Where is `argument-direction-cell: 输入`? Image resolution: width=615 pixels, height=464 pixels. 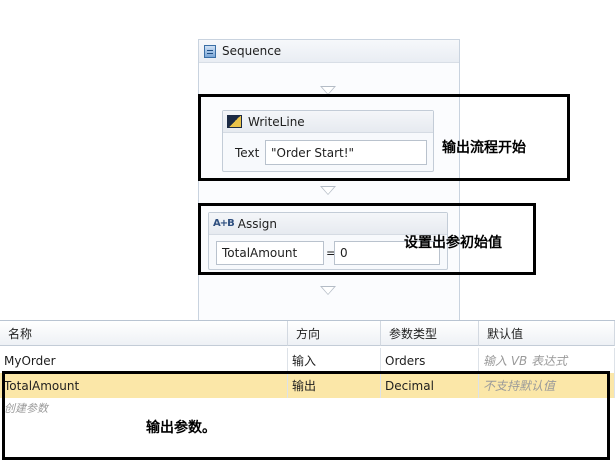 argument-direction-cell: 输入 is located at coordinates (334, 360).